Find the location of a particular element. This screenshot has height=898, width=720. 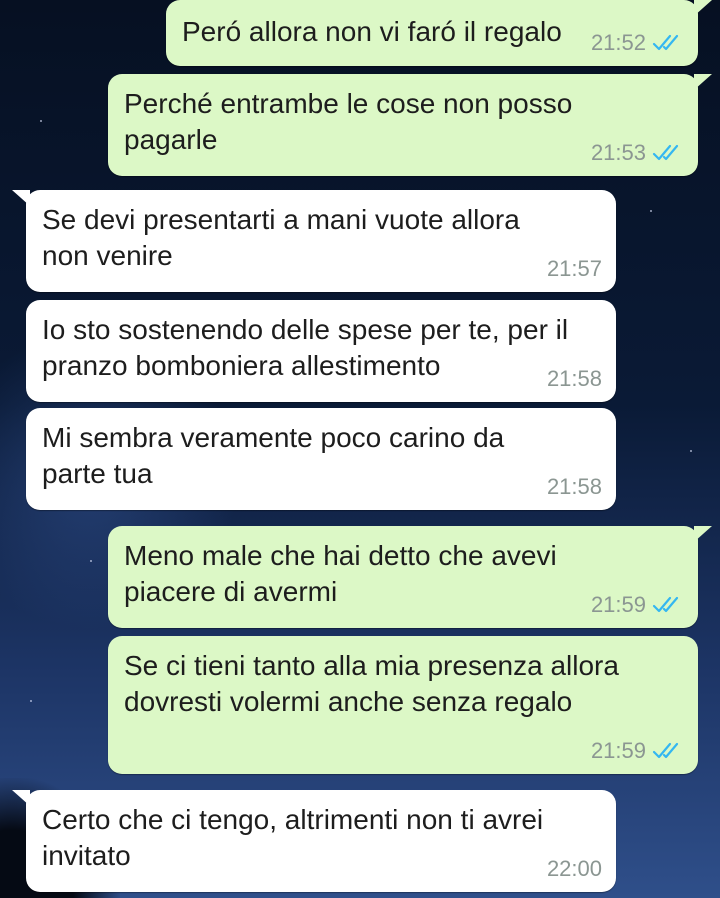

message-timestamp: 21:57 is located at coordinates (574, 268).